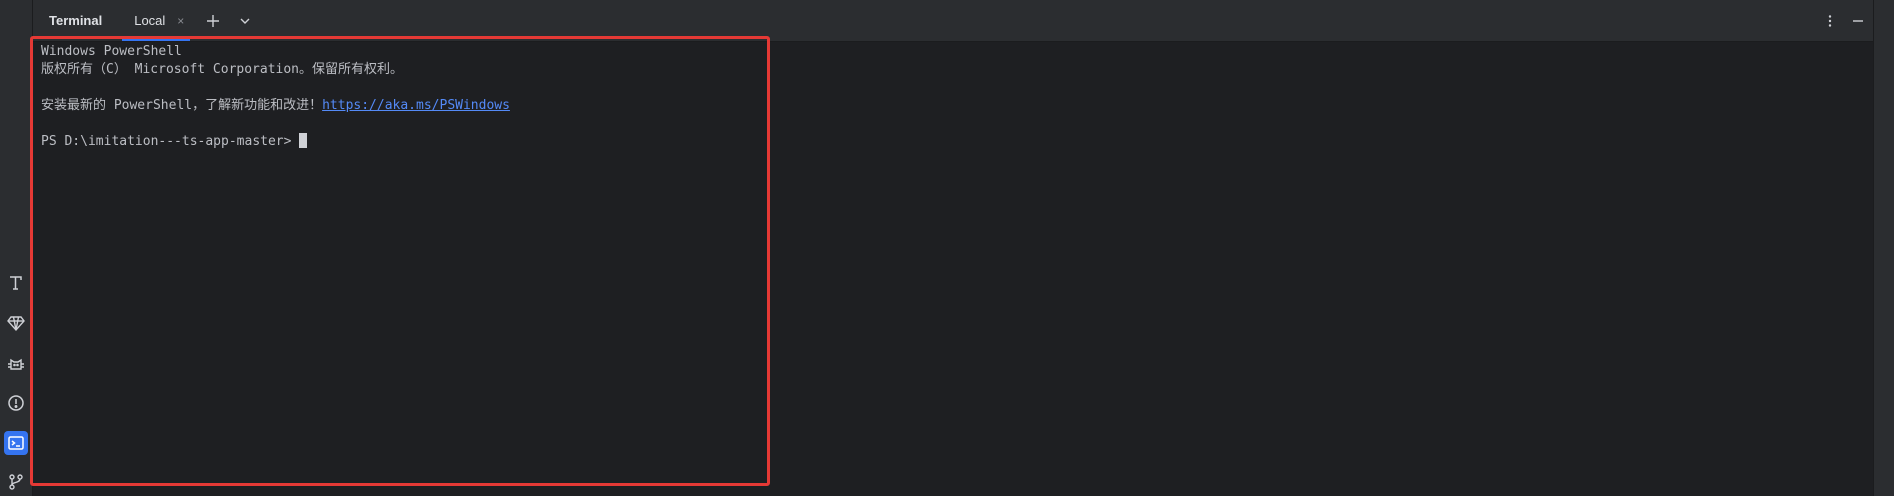 The image size is (1894, 496). Describe the element at coordinates (213, 21) in the screenshot. I see `plus-icon` at that location.